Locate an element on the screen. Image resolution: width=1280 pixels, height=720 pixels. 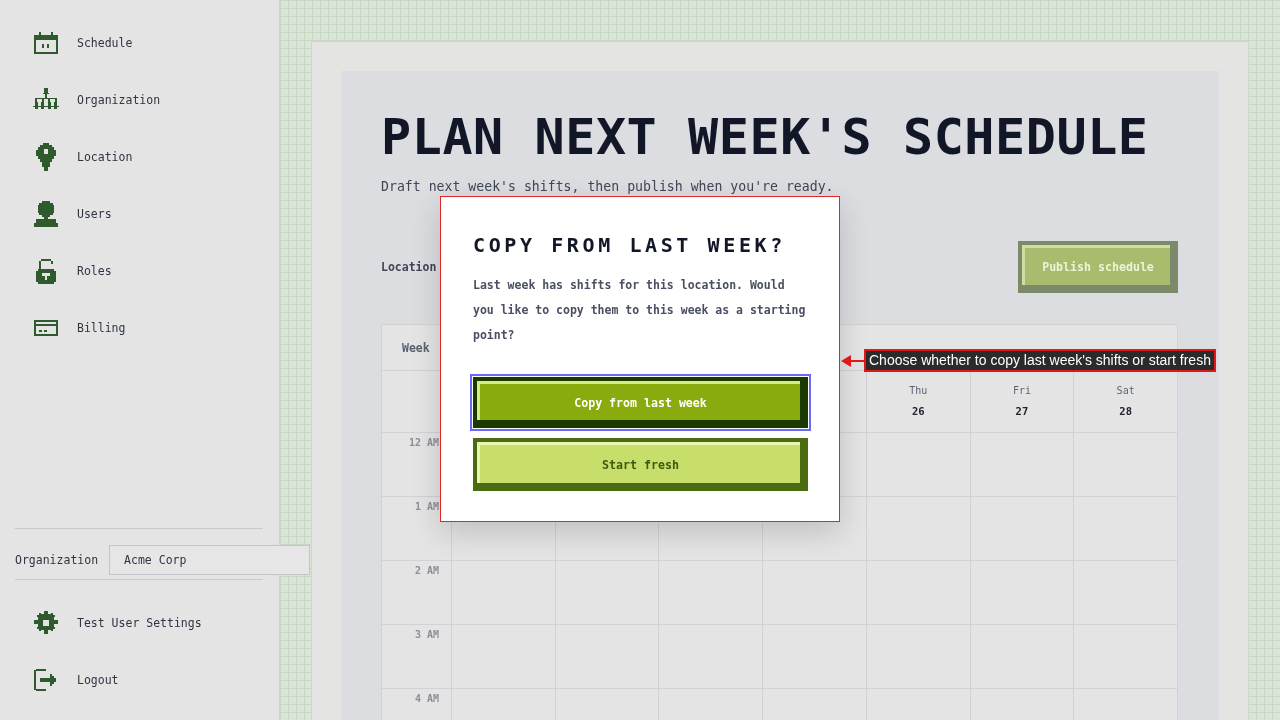
sidebar-item: Location is located at coordinates (139, 156).